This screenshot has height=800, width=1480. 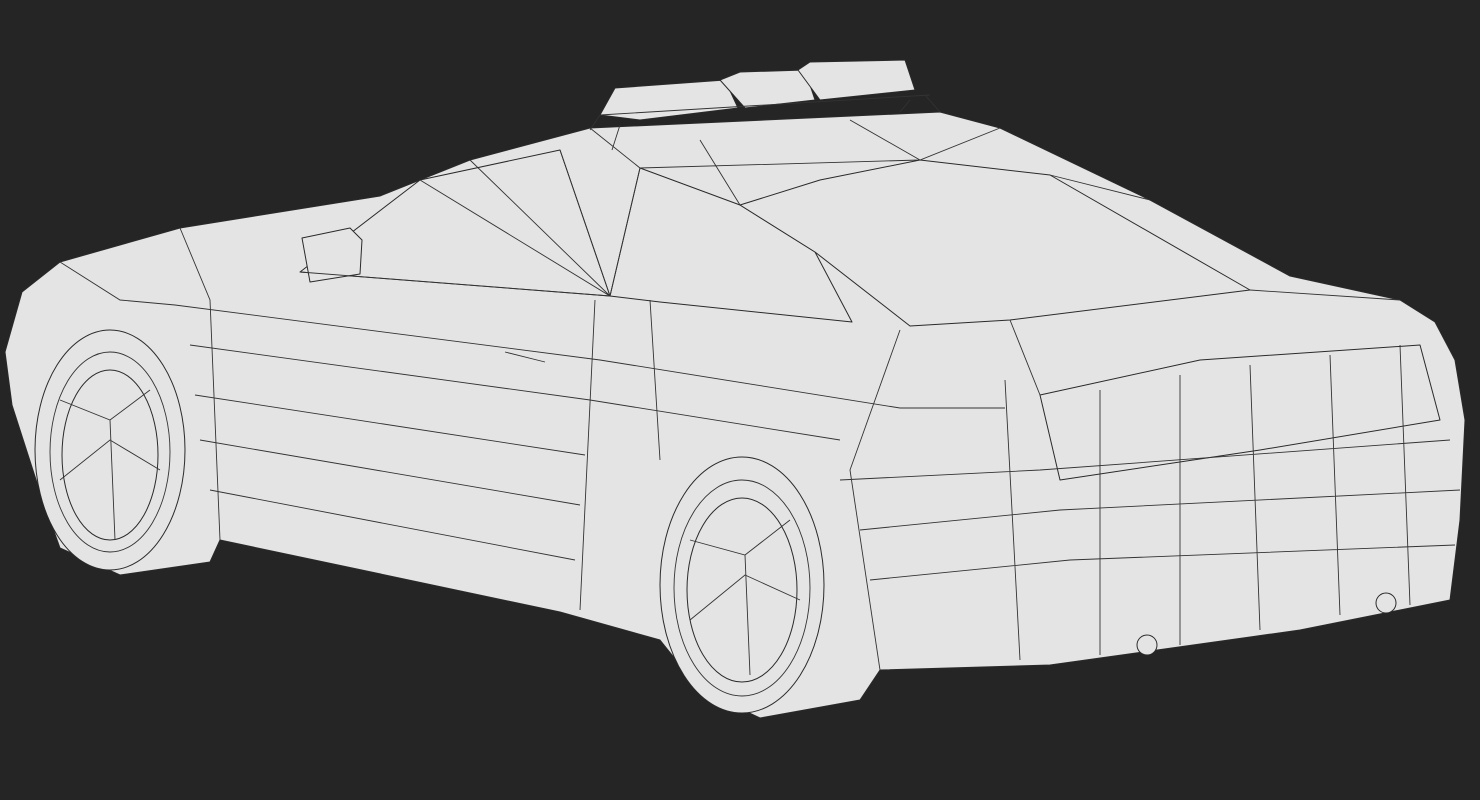 I want to click on exhaust-left, so click(x=1147, y=645).